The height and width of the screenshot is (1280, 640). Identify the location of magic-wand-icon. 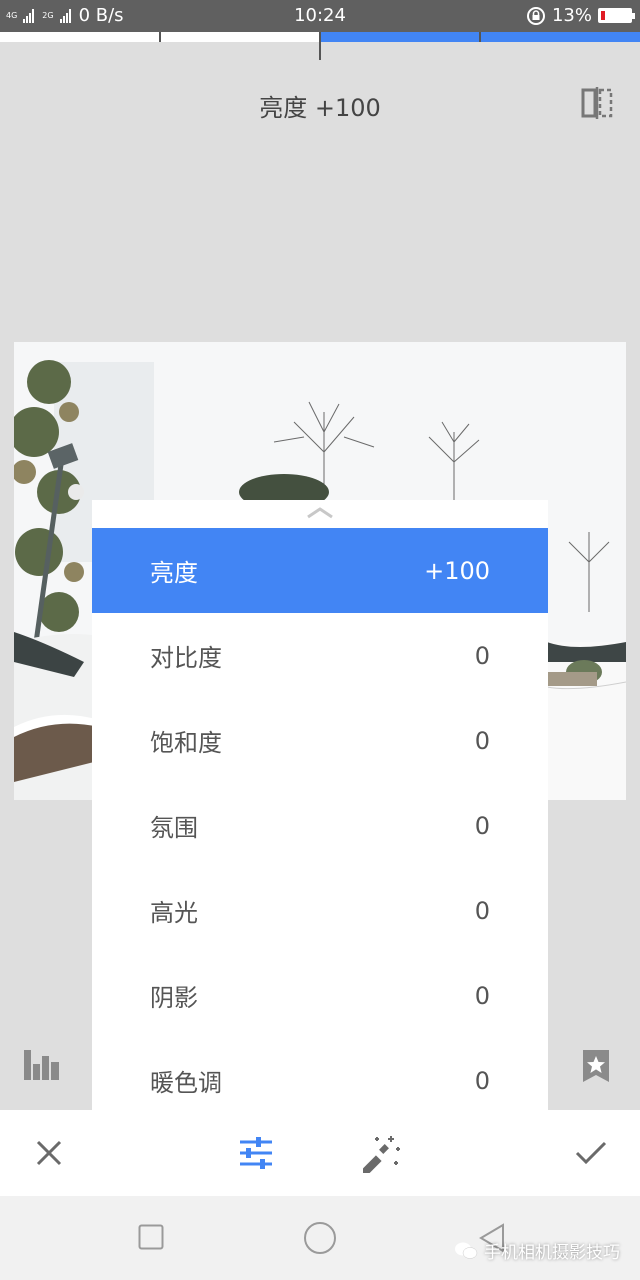
(381, 1154).